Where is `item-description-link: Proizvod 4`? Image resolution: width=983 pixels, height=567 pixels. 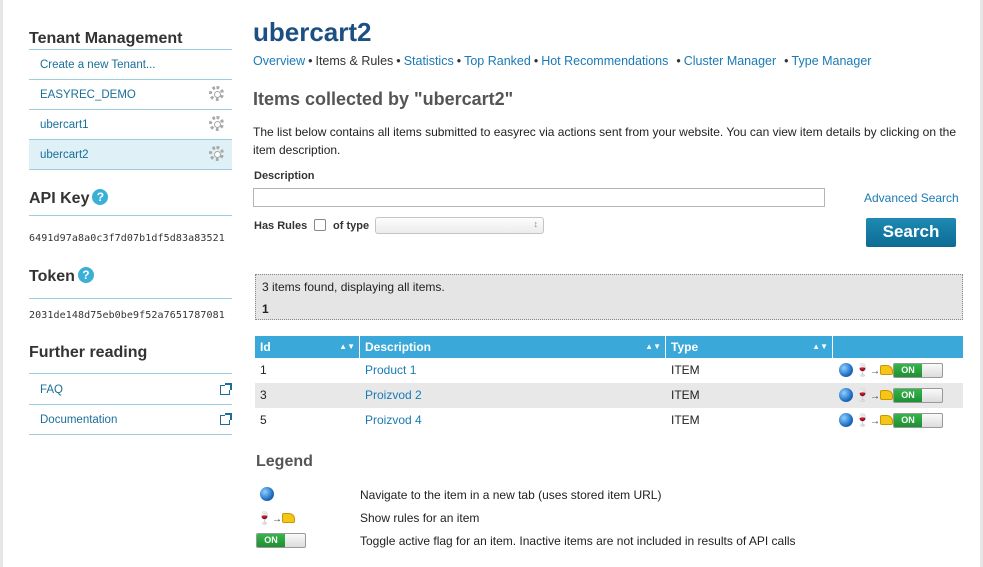 item-description-link: Proizvod 4 is located at coordinates (393, 420).